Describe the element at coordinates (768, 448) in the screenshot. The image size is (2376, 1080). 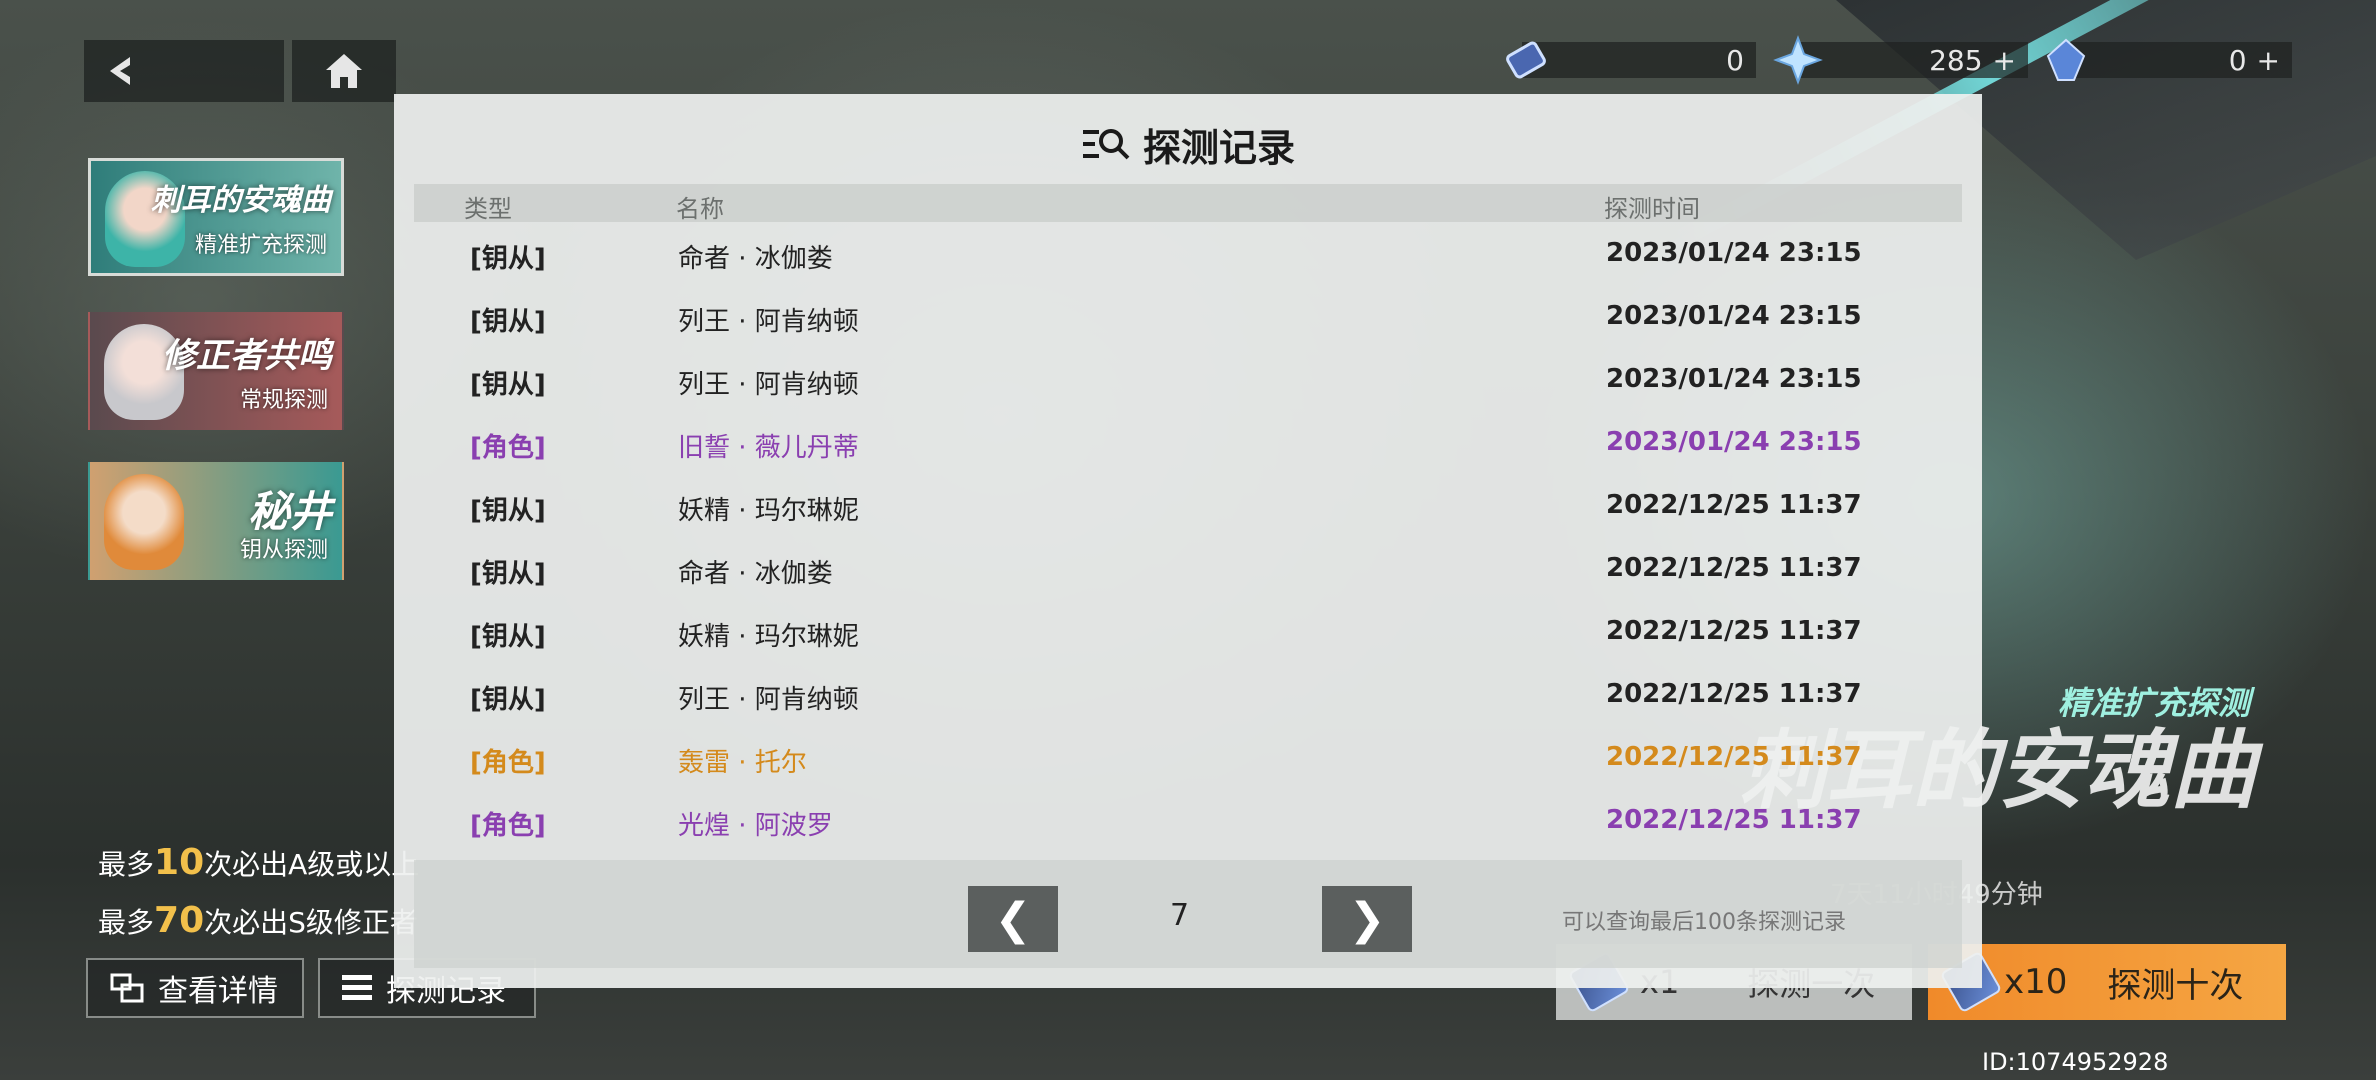
I see `record-name: 旧誓 · 薇儿丹蒂` at that location.